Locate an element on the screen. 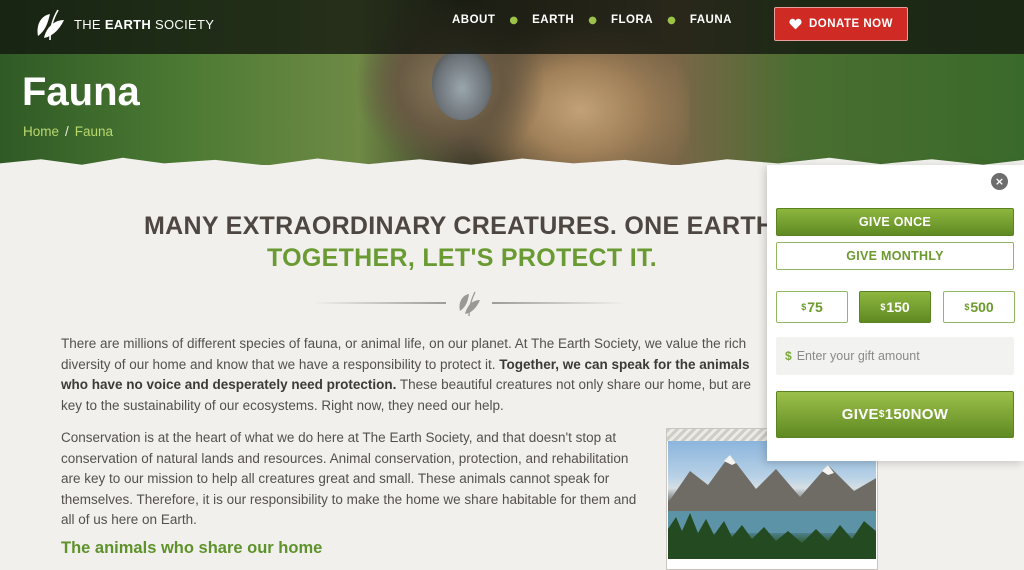 This screenshot has width=1024, height=570. divider-line-left is located at coordinates (379, 303).